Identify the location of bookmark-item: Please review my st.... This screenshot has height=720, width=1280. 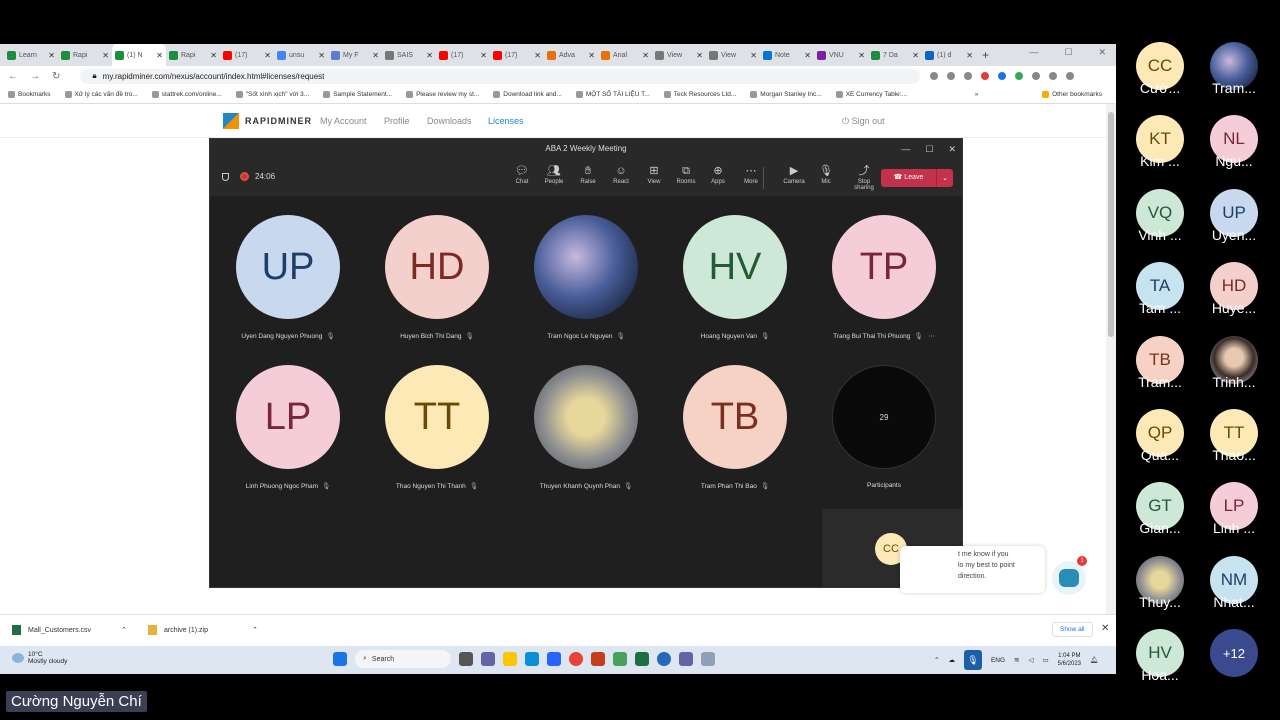
(442, 94).